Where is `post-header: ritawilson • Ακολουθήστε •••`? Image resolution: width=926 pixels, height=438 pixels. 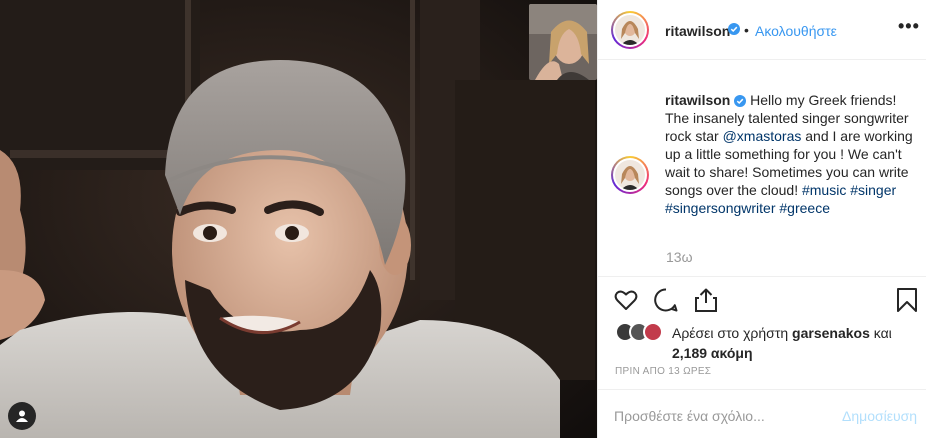
post-header: ritawilson • Ακολουθήστε ••• is located at coordinates (762, 30).